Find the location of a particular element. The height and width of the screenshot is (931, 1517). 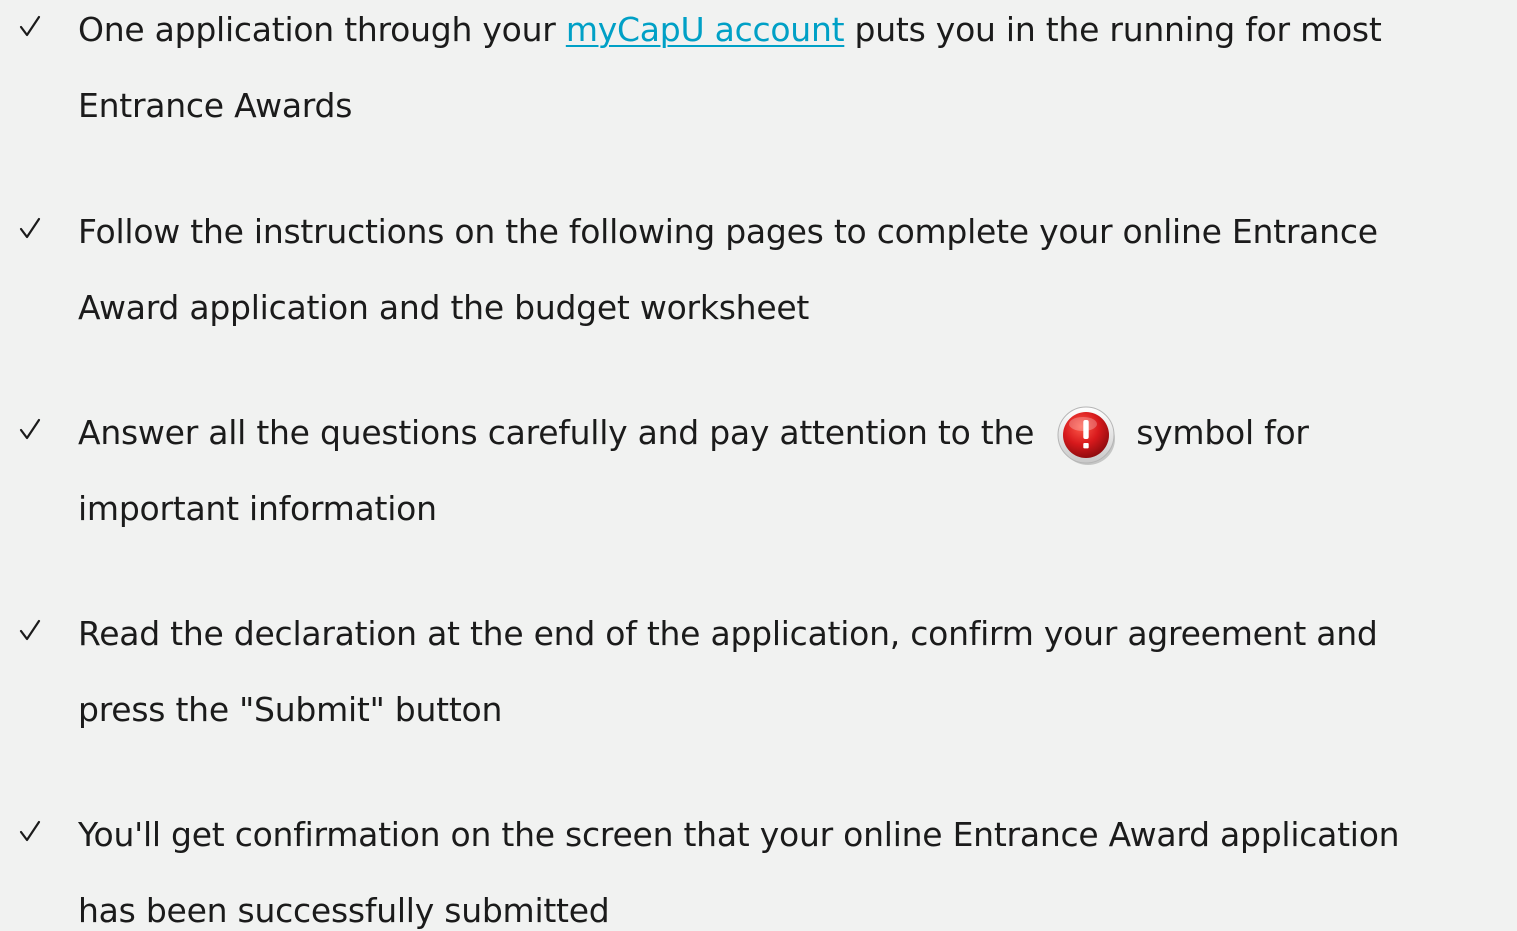

item-text: symbol for is located at coordinates (1222, 432).